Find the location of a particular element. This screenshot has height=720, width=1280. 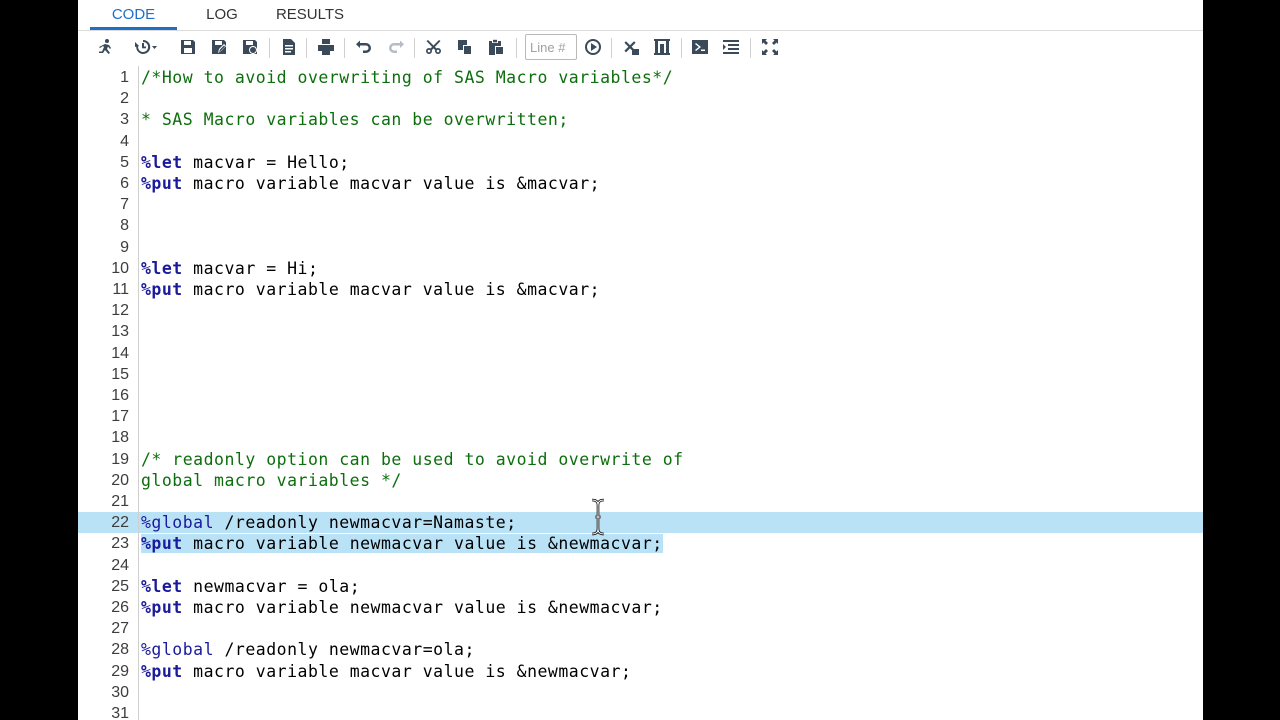

line-number: 8 is located at coordinates (124, 226).